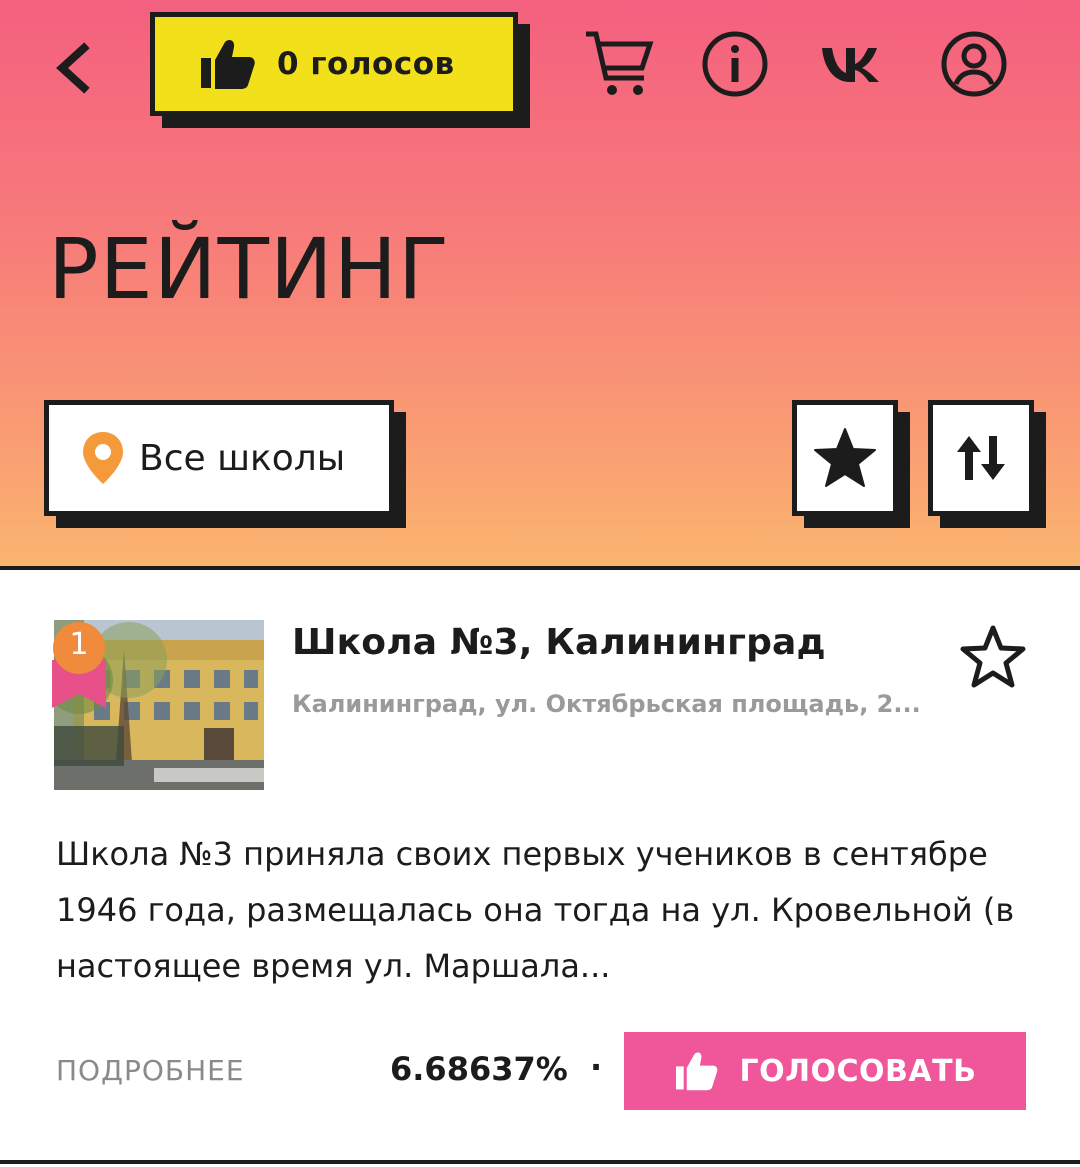 This screenshot has width=1080, height=1167. I want to click on profile-icon, so click(974, 64).